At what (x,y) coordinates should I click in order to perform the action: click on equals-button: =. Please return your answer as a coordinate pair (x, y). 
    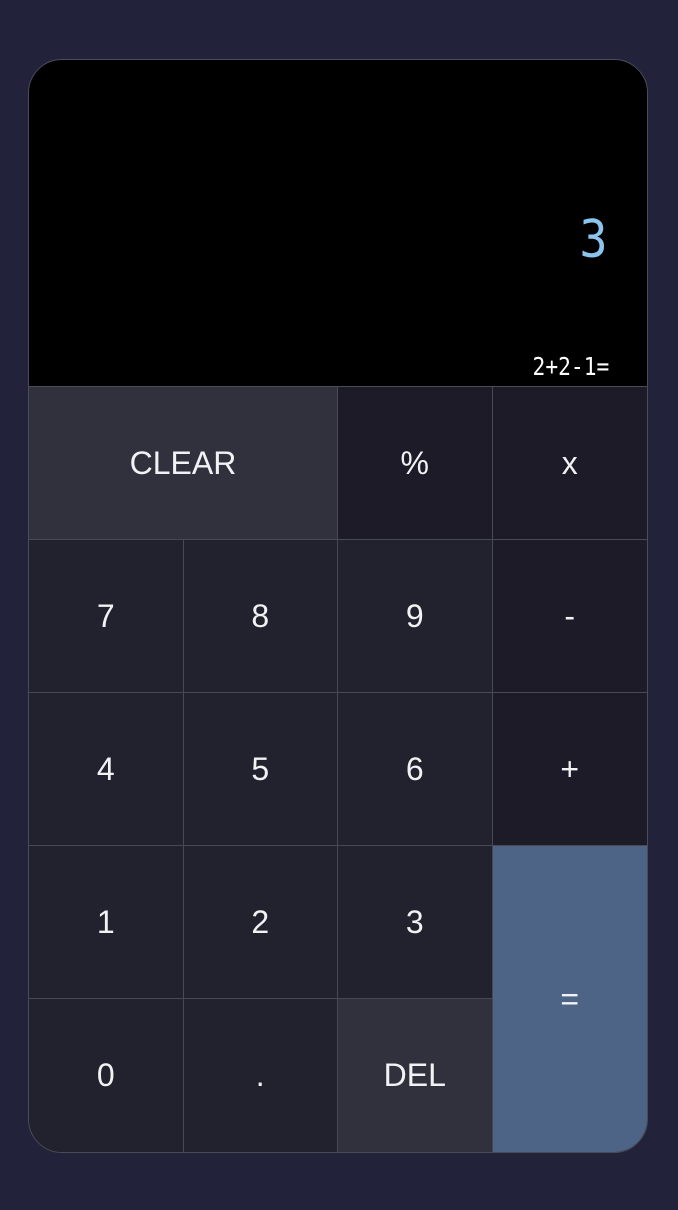
    Looking at the image, I should click on (569, 999).